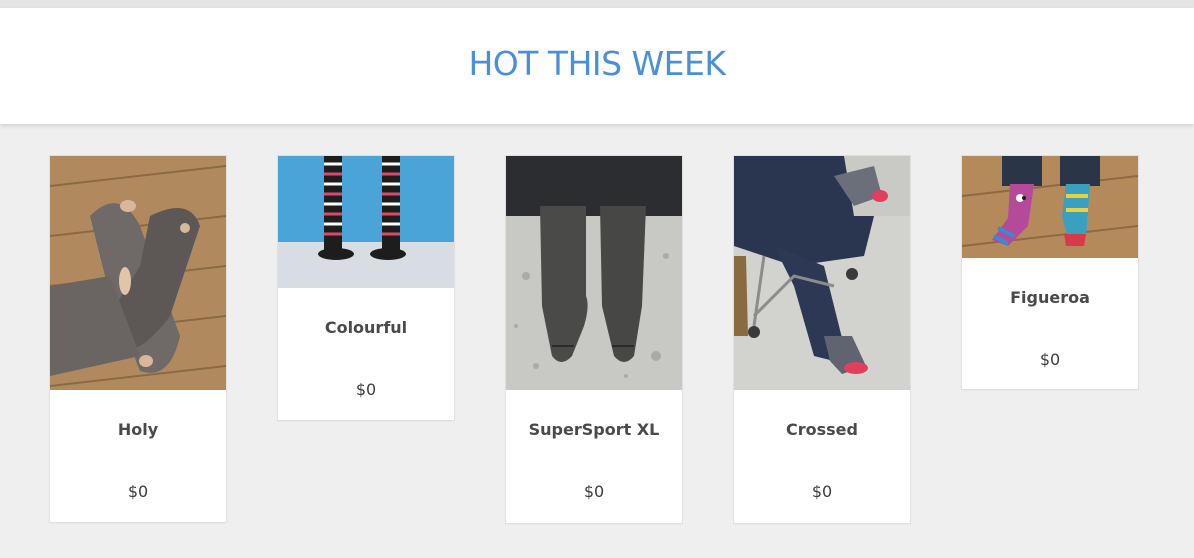  Describe the element at coordinates (1050, 297) in the screenshot. I see `product-name: Figueroa` at that location.